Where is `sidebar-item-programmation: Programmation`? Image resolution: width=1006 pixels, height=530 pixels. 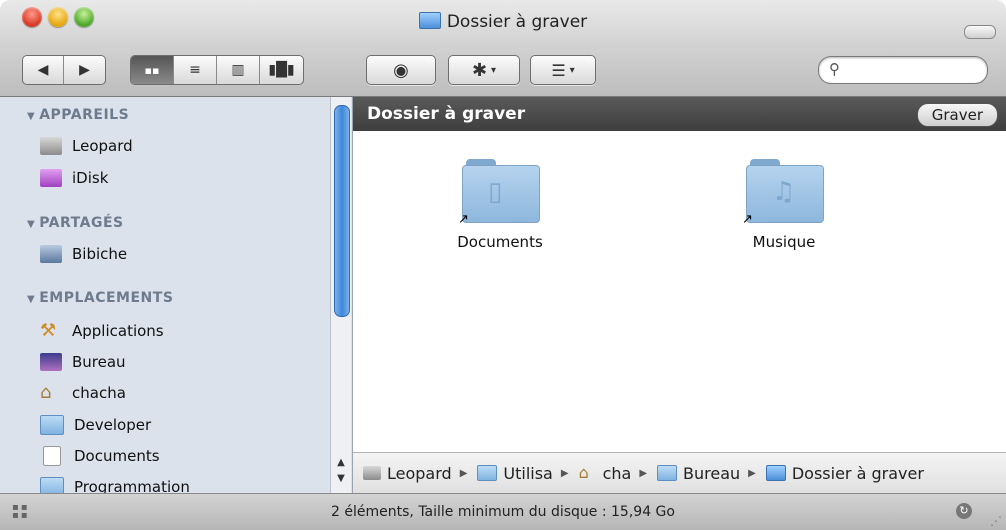
sidebar-item-programmation: Programmation is located at coordinates (115, 484).